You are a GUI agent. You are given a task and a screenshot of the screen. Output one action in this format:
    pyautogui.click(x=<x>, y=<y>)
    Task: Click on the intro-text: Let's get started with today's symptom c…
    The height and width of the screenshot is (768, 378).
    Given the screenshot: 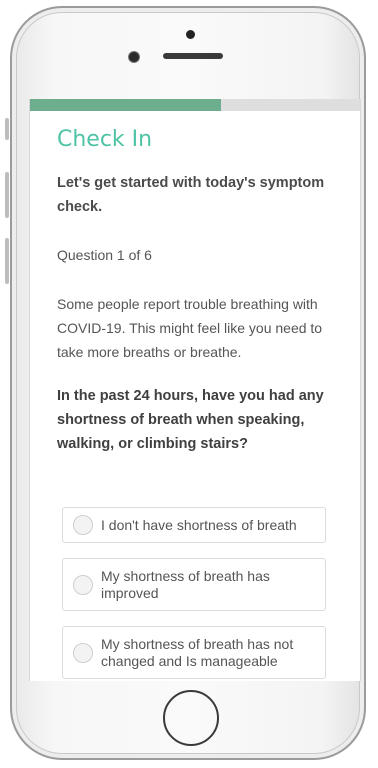 What is the action you would take?
    pyautogui.click(x=191, y=195)
    